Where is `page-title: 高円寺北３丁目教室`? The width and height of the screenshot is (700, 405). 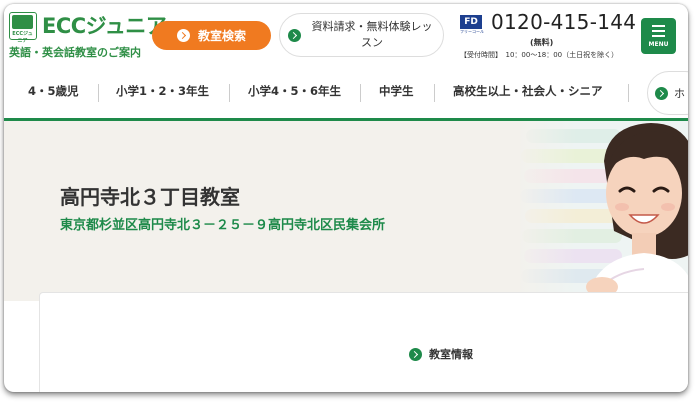 page-title: 高円寺北３丁目教室 is located at coordinates (150, 197).